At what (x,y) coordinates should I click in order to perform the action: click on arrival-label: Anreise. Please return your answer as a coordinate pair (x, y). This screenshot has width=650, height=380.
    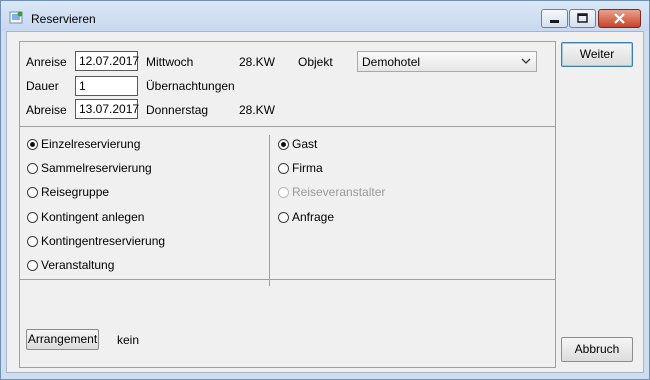
    Looking at the image, I should click on (46, 62).